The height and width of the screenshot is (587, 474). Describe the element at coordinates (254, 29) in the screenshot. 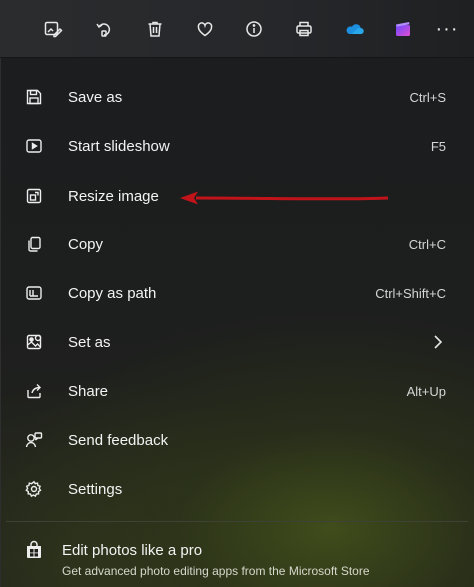

I see `info-icon` at that location.